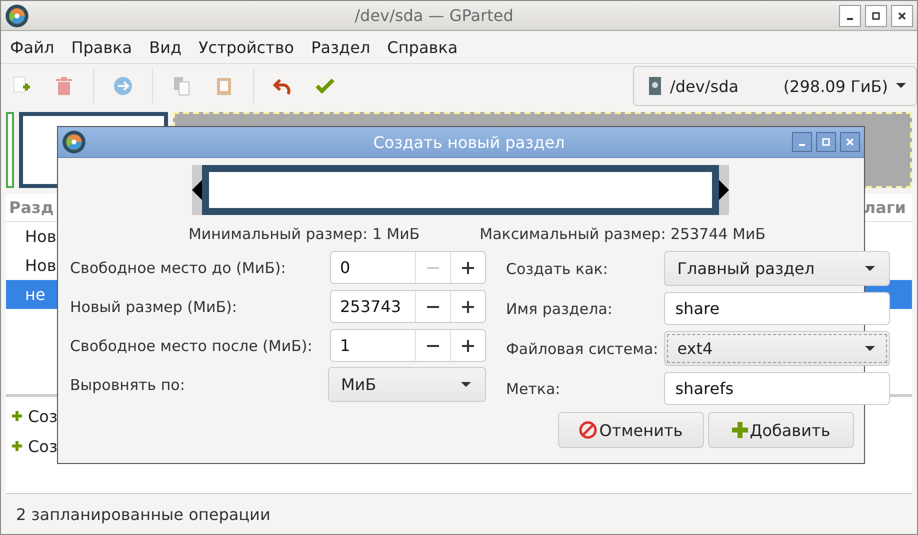  I want to click on field-label: Файловая система:, so click(582, 349).